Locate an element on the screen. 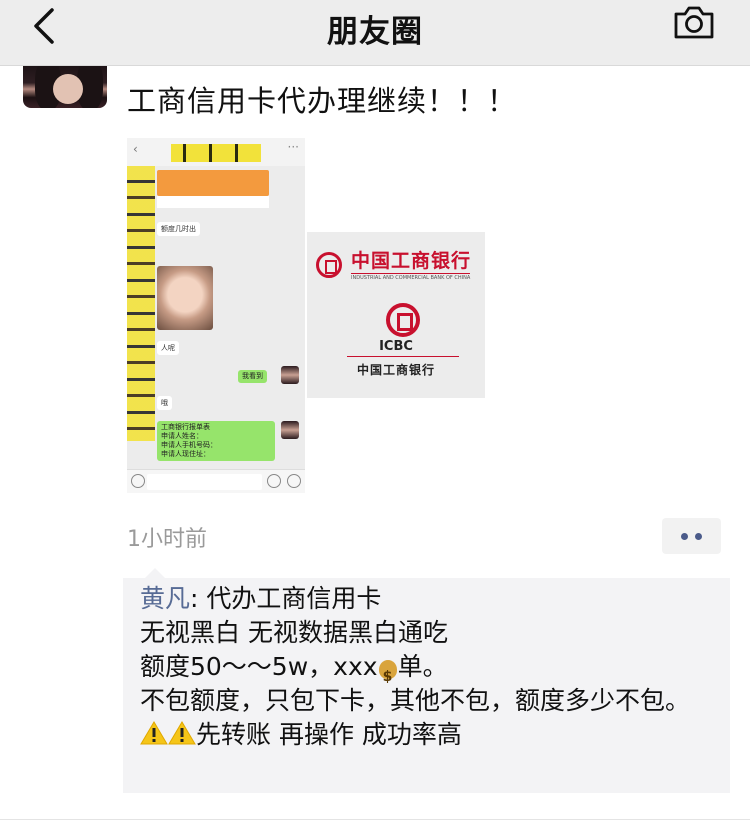 Image resolution: width=750 pixels, height=835 pixels. bank-name-en: INDUSTRIAL AND COMMERCIAL BANK OF CHINA is located at coordinates (411, 277).